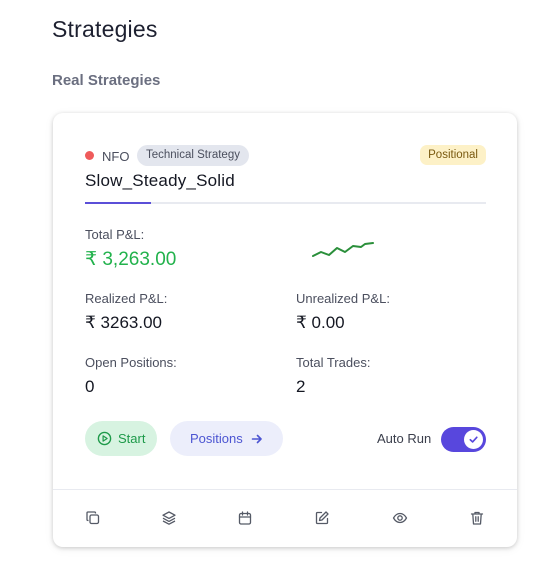 Image resolution: width=549 pixels, height=570 pixels. Describe the element at coordinates (256, 438) in the screenshot. I see `arrow-right-icon` at that location.